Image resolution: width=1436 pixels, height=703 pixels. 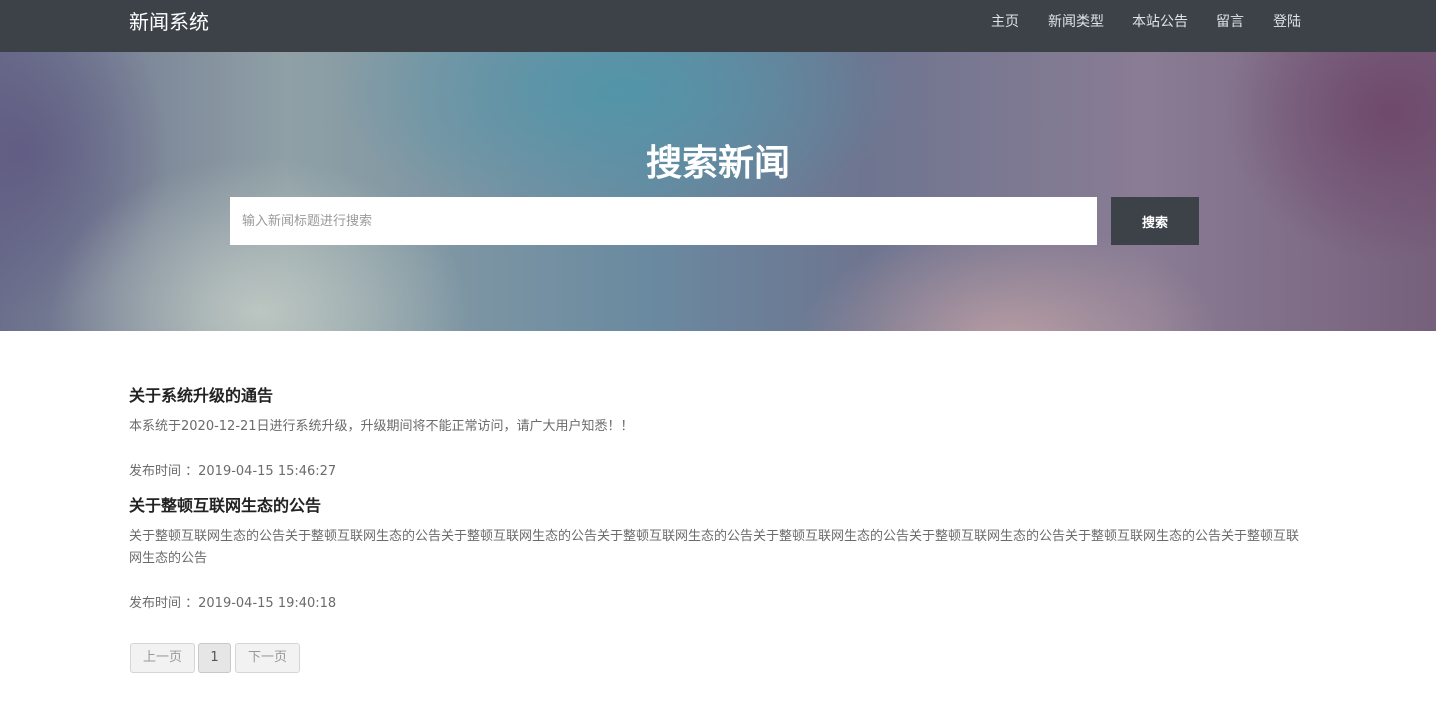 What do you see at coordinates (233, 603) in the screenshot?
I see `news-publish-time: 发布时间 ：2019-04-15 19:40:18` at bounding box center [233, 603].